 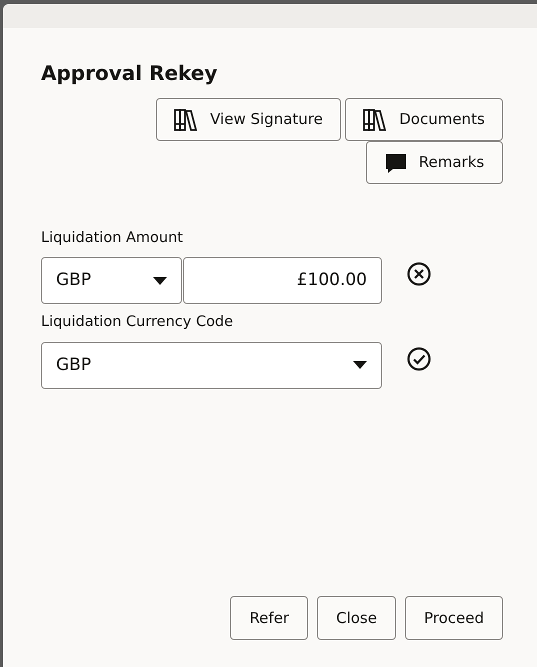 What do you see at coordinates (248, 119) in the screenshot?
I see `action-button: View Signature` at bounding box center [248, 119].